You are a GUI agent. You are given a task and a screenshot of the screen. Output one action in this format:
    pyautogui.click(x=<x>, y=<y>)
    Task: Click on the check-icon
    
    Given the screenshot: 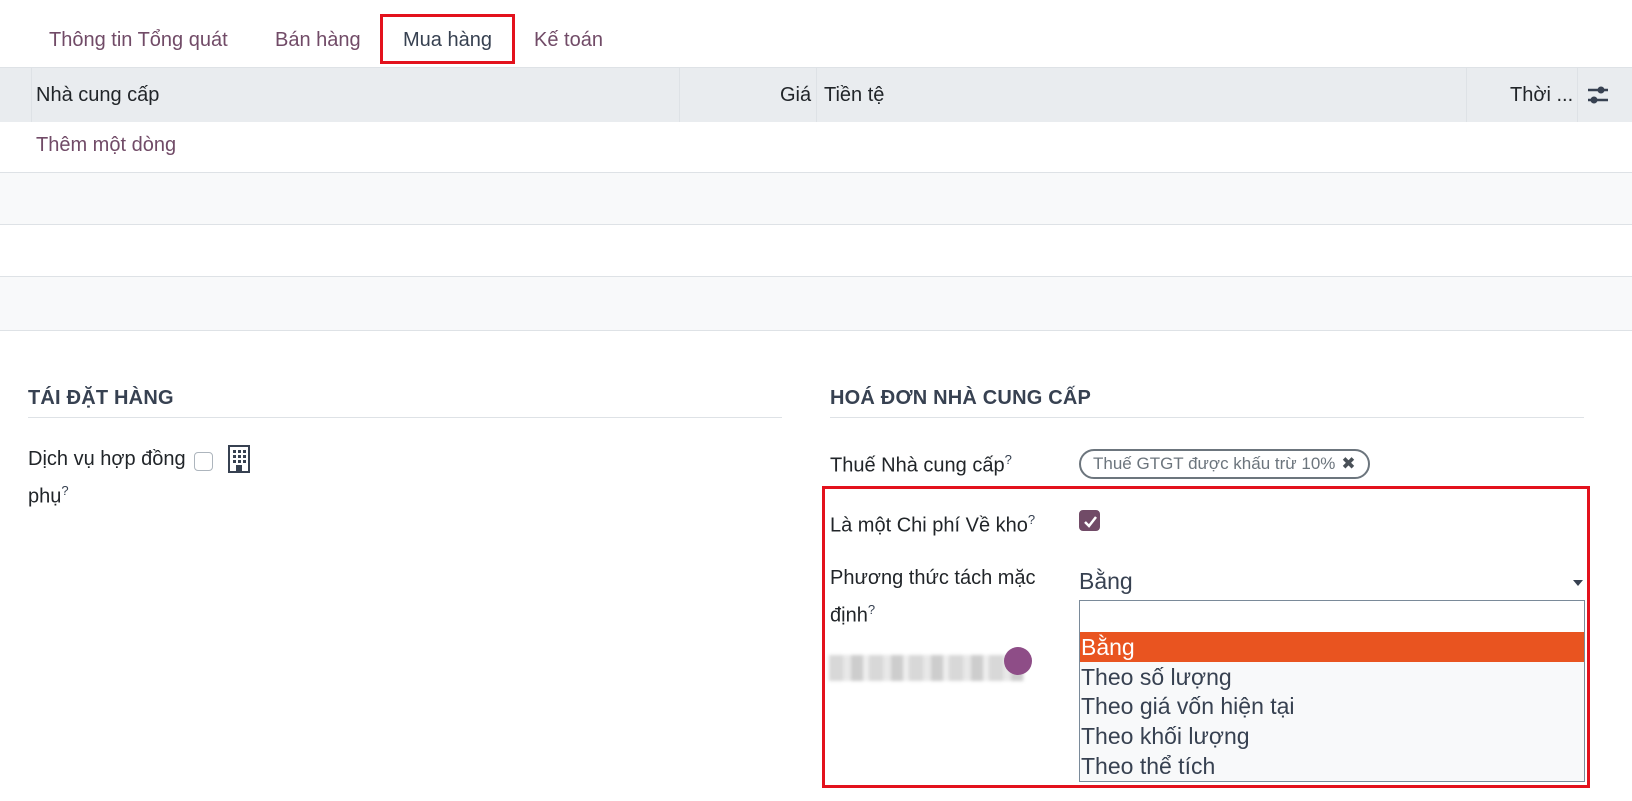 What is the action you would take?
    pyautogui.click(x=1090, y=522)
    